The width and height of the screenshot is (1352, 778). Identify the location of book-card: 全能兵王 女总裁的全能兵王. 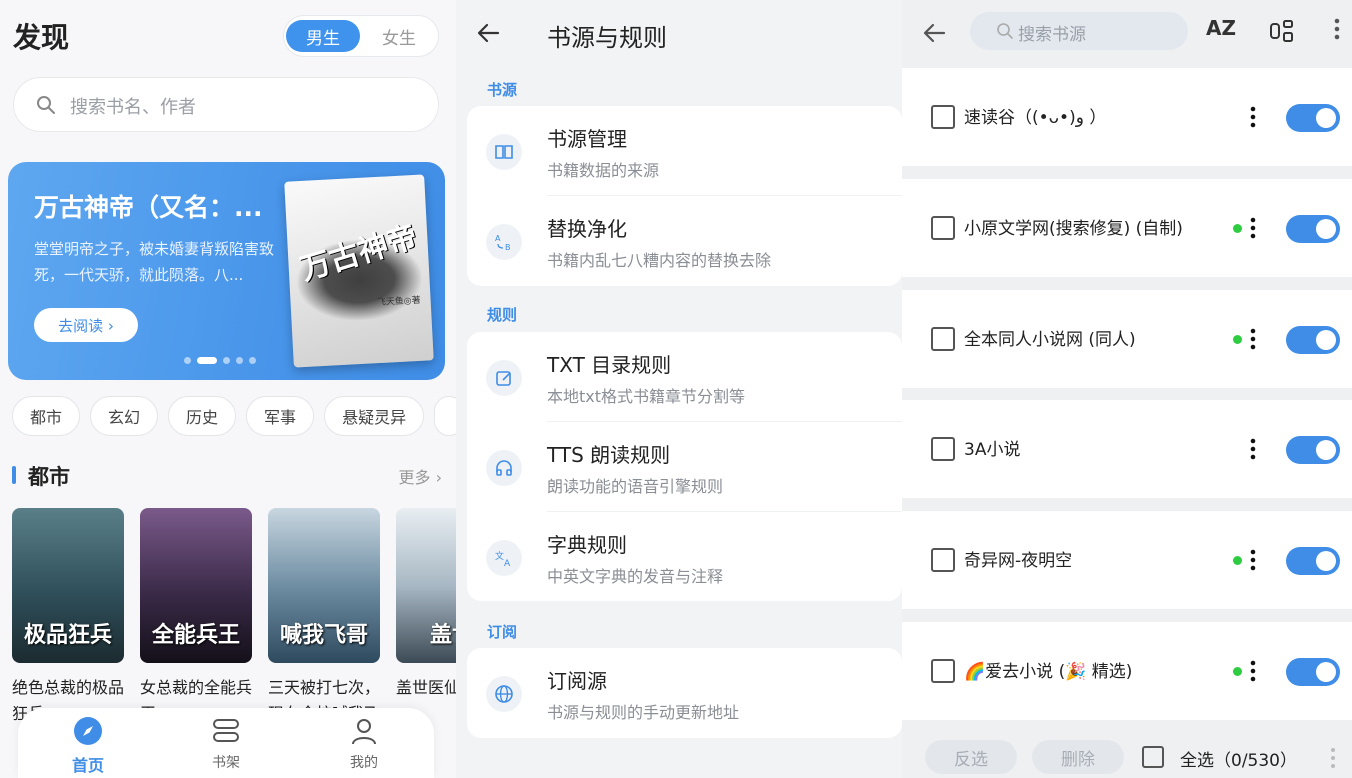
(196, 615).